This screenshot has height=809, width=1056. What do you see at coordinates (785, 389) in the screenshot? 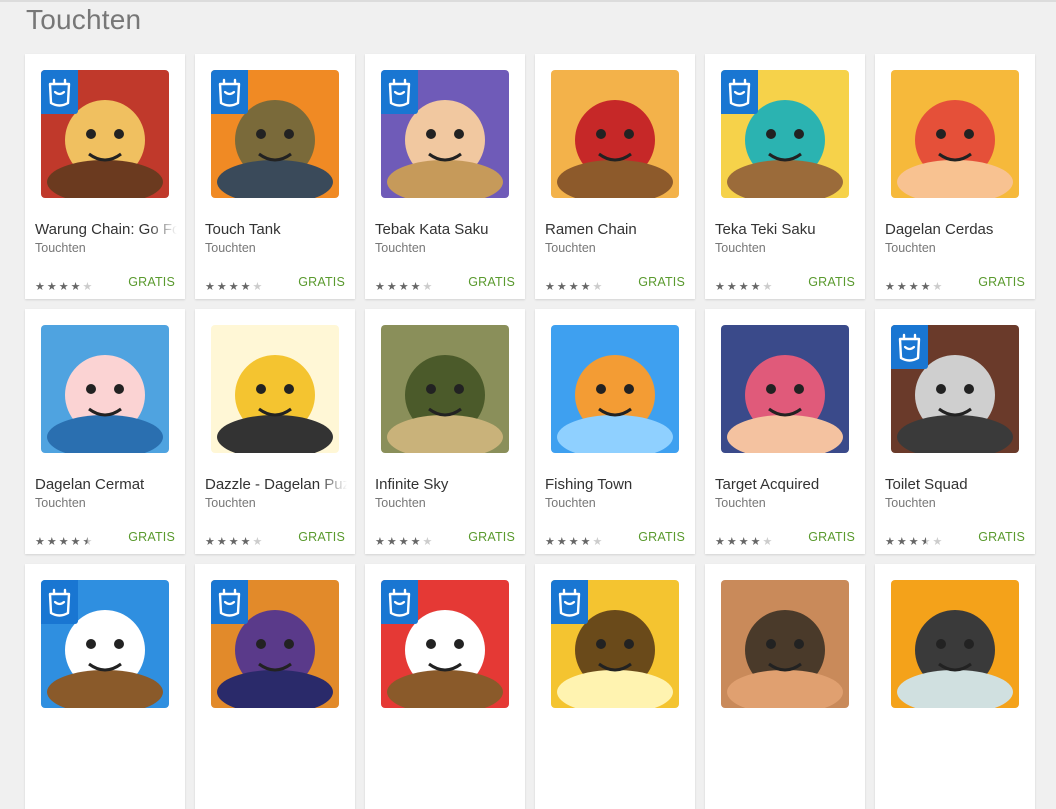
I see `target-acquired-icon` at bounding box center [785, 389].